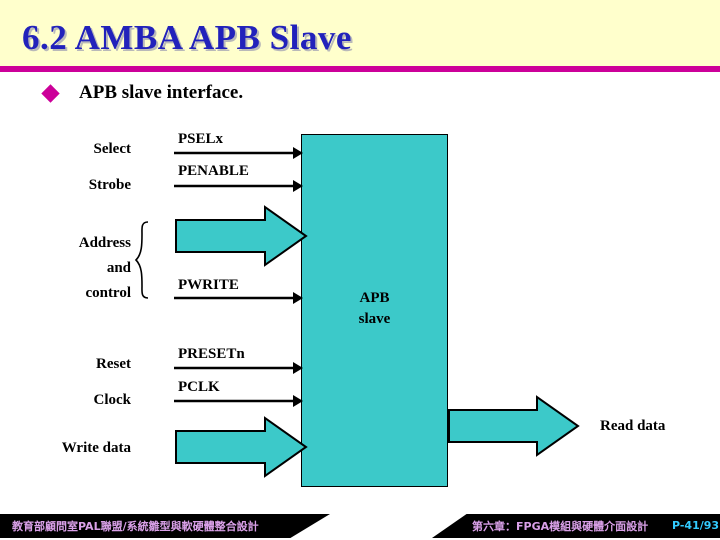 The image size is (720, 540). I want to click on write-data-label: Write data, so click(96, 448).